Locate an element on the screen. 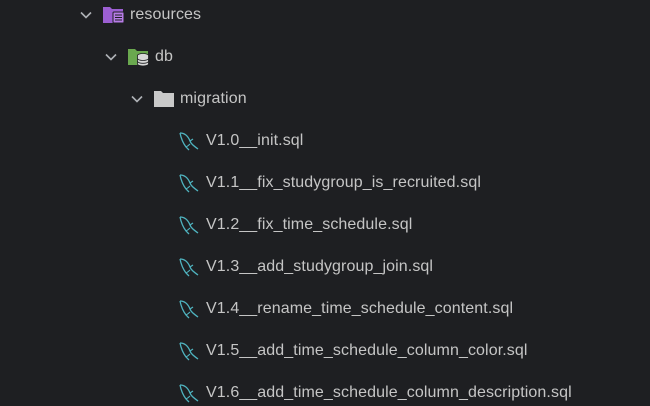 This screenshot has height=406, width=650. file-item: V1.4__rename_time_schedule_content.sql is located at coordinates (325, 314).